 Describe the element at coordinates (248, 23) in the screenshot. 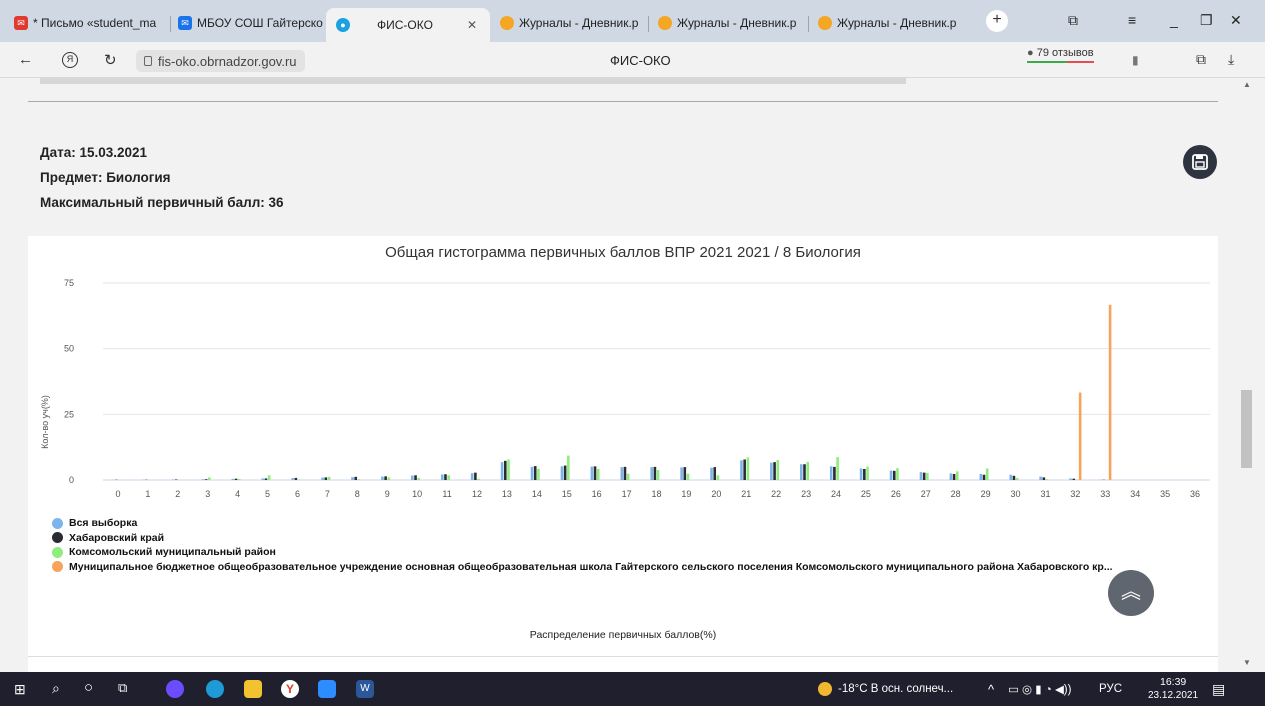

I see `tab-school-mail: ✉ МБОУ СОШ Гайтерско` at that location.